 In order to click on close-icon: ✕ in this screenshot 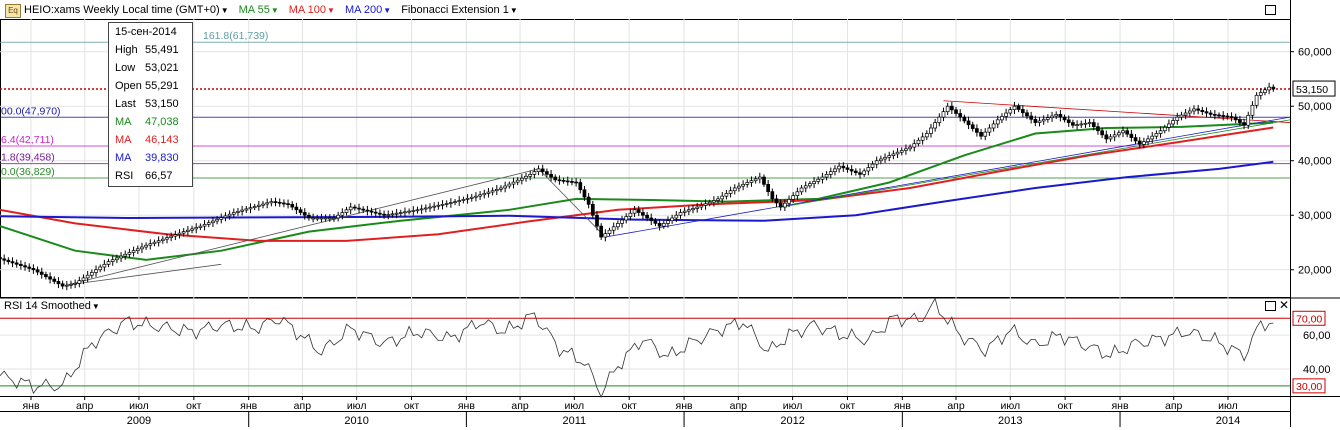, I will do `click(1284, 305)`.